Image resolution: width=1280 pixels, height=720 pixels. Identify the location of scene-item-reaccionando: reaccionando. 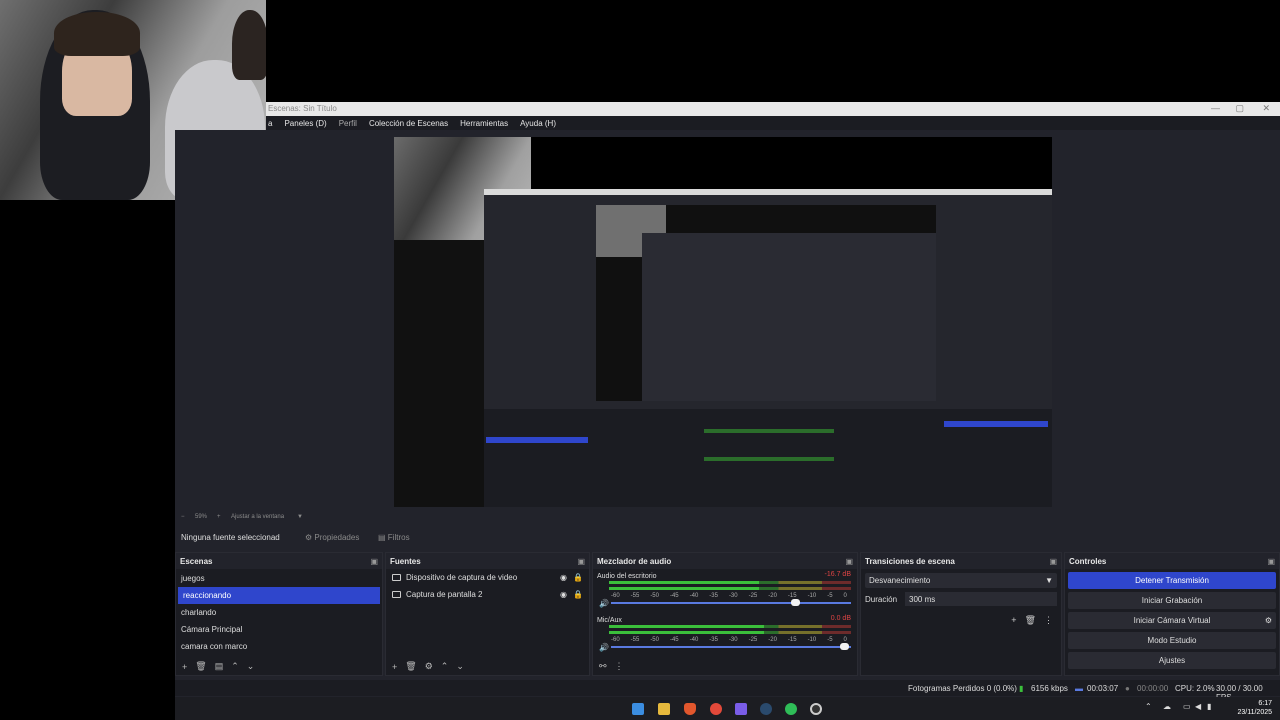
(279, 595).